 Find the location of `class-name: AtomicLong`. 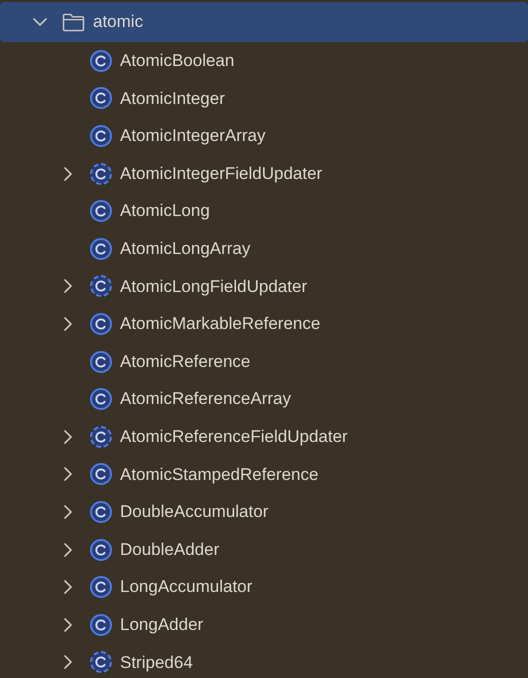

class-name: AtomicLong is located at coordinates (165, 211).